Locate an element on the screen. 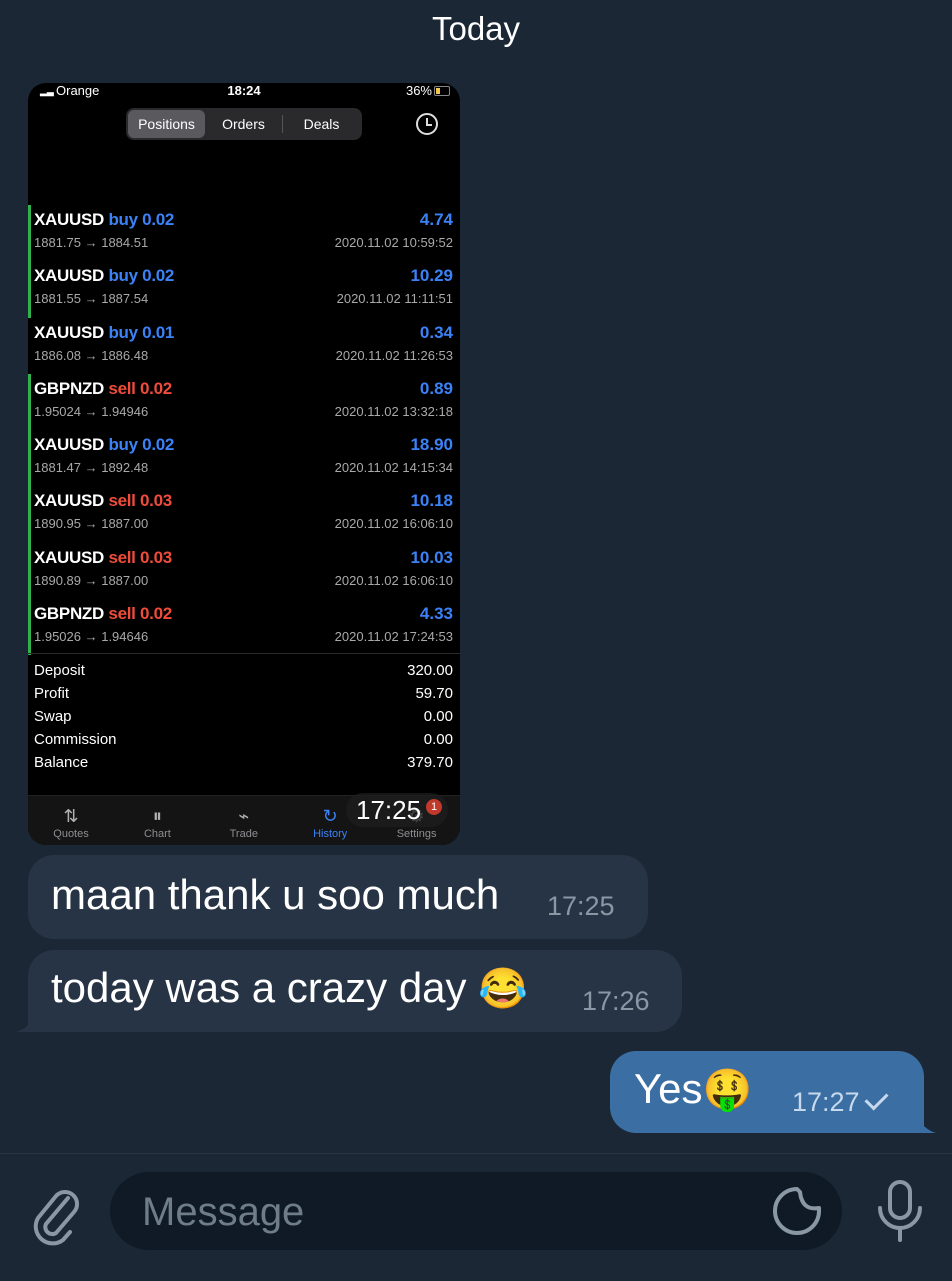 This screenshot has width=952, height=1281. trade-profit: 4.74 is located at coordinates (436, 219).